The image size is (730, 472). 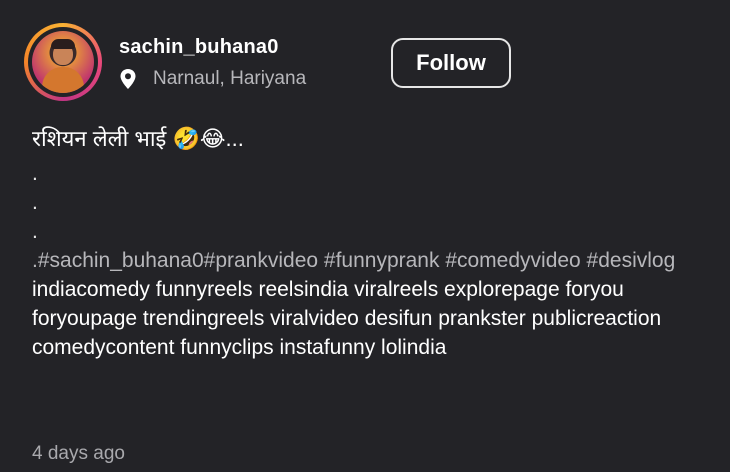 What do you see at coordinates (63, 44) in the screenshot?
I see `avatar-hair` at bounding box center [63, 44].